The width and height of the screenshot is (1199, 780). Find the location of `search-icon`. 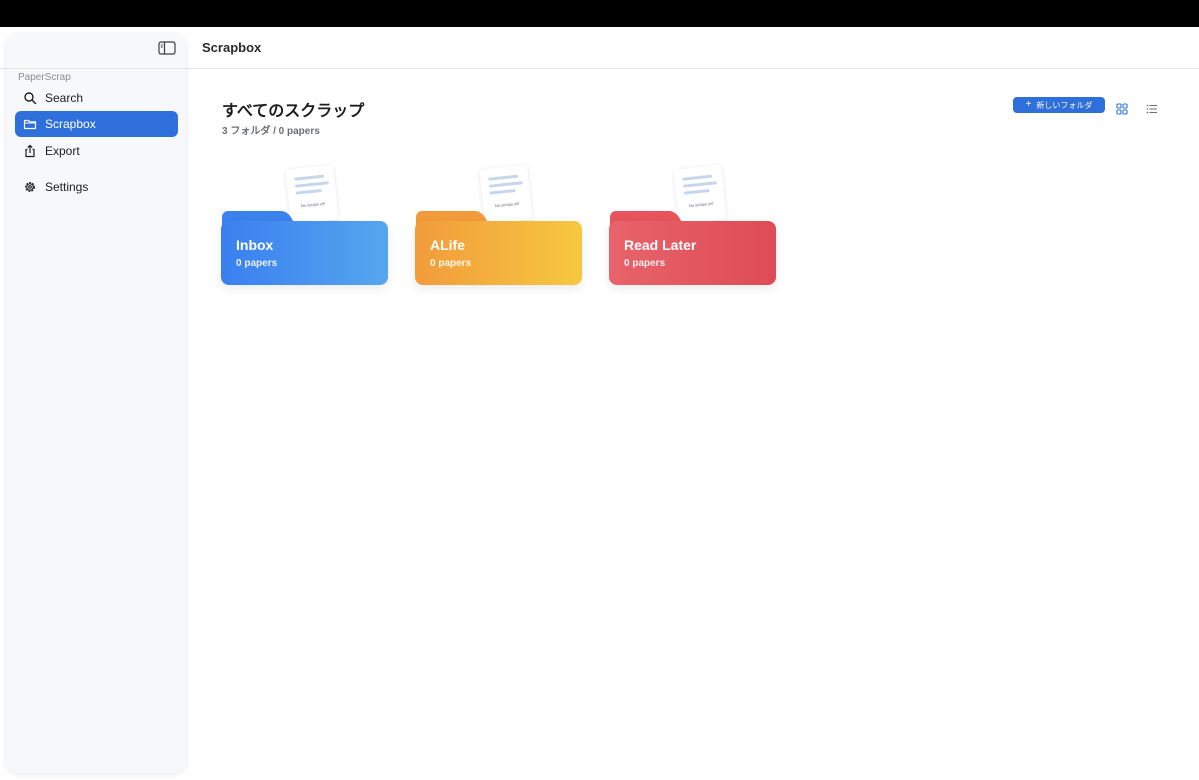

search-icon is located at coordinates (30, 98).